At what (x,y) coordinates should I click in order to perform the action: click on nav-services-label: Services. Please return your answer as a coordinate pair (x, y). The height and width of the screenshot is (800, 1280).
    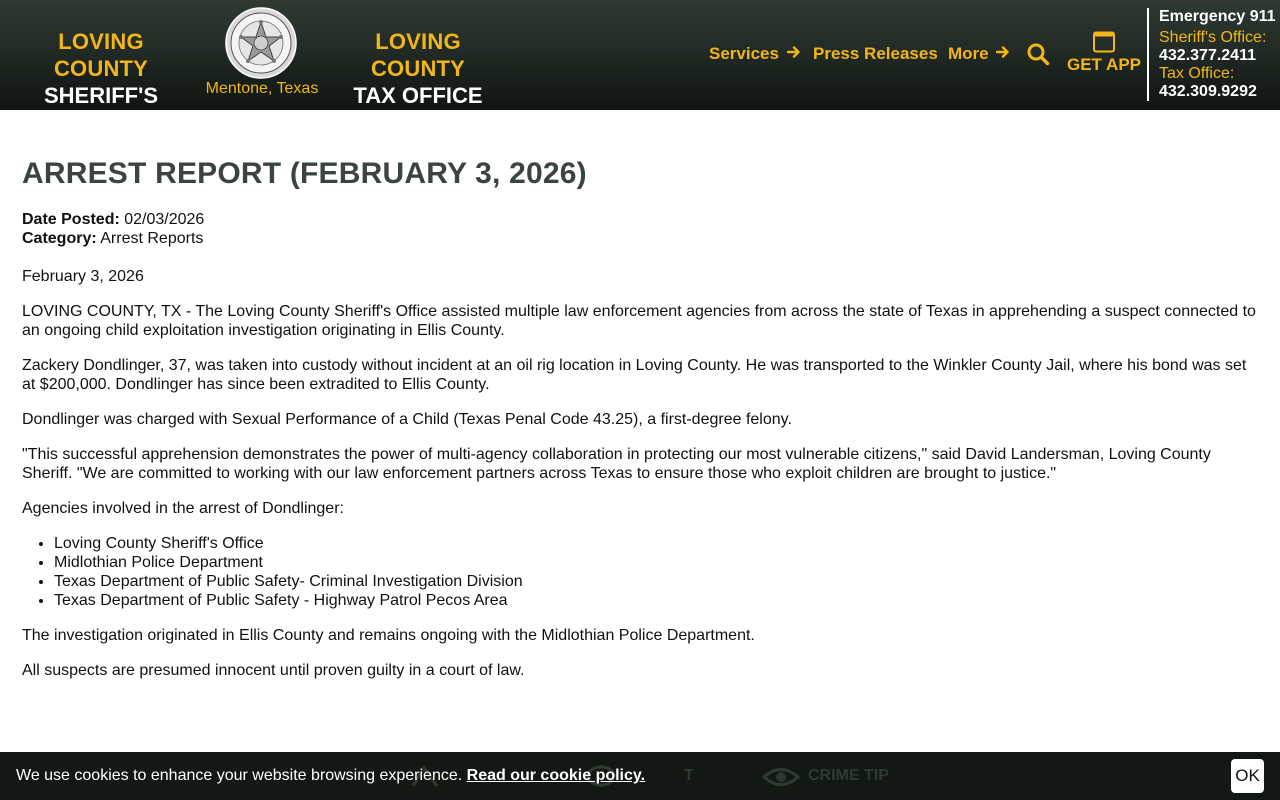
    Looking at the image, I should click on (744, 53).